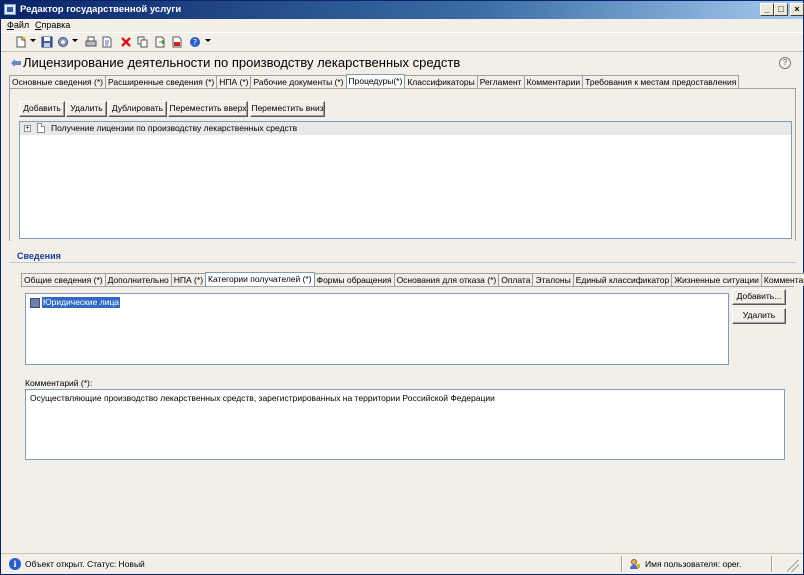 Image resolution: width=804 pixels, height=575 pixels. What do you see at coordinates (208, 109) in the screenshot?
I see `move-up-button: Переместить вверх` at bounding box center [208, 109].